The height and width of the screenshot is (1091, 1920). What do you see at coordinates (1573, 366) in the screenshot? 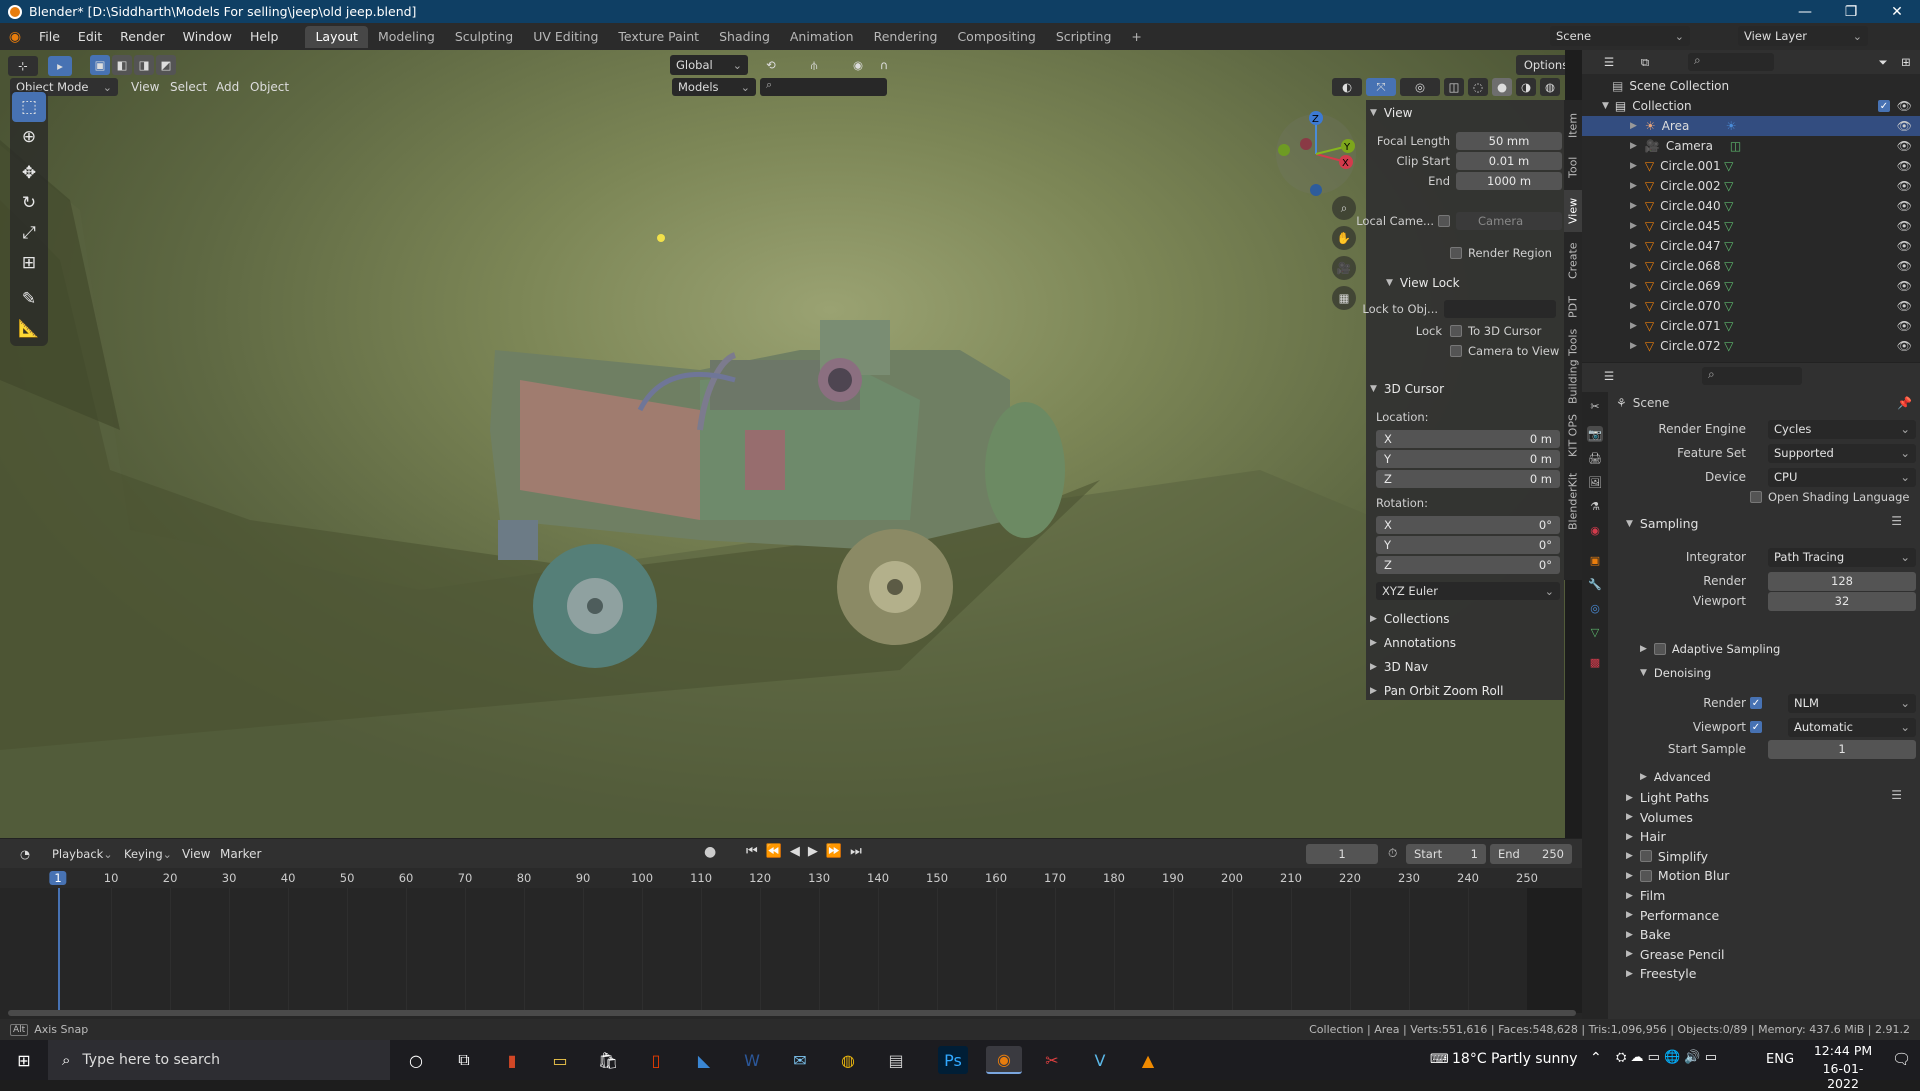
I see `tab-building-tools: Building Tools` at bounding box center [1573, 366].